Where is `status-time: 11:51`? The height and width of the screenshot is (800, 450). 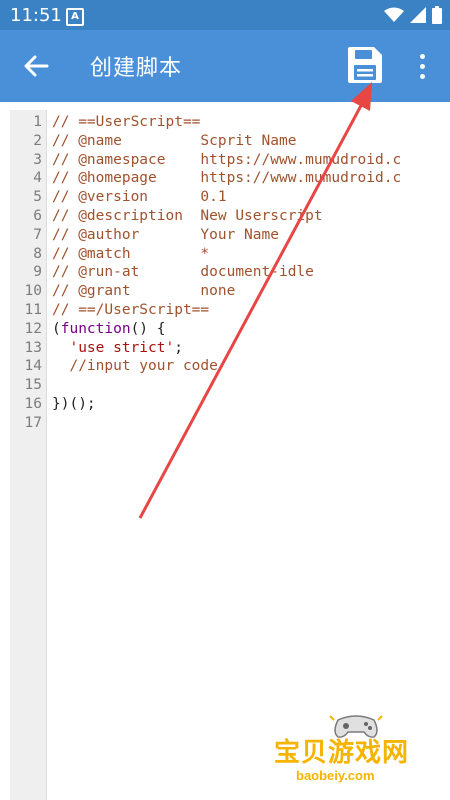
status-time: 11:51 is located at coordinates (36, 15).